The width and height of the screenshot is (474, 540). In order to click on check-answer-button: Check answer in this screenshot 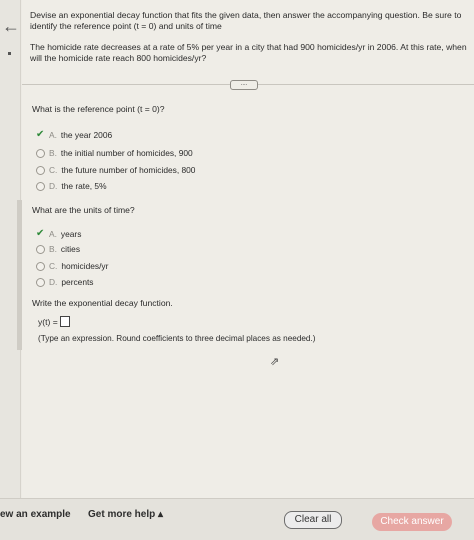, I will do `click(412, 522)`.